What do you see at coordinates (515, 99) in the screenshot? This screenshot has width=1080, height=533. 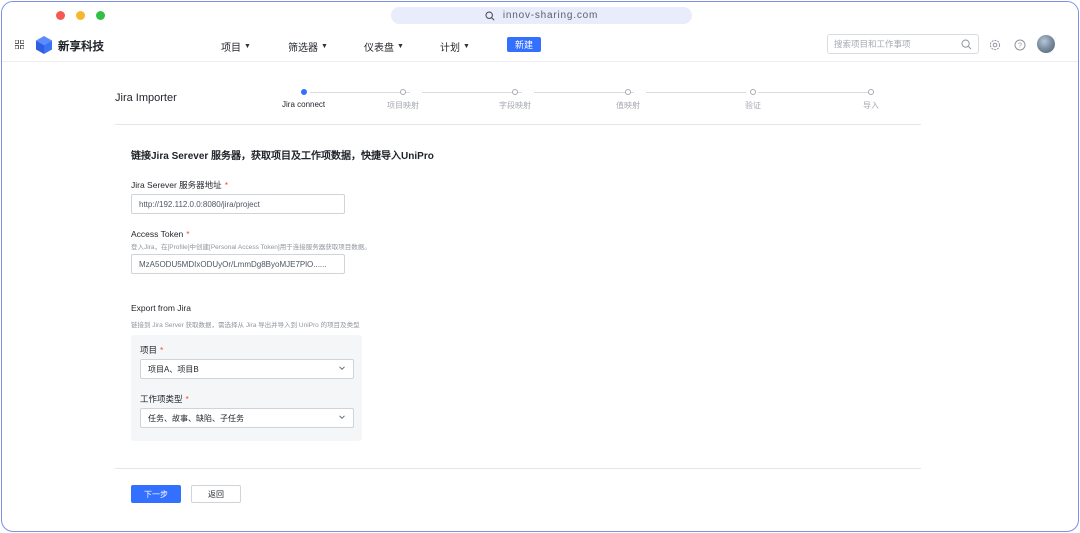 I see `step-field-mapping: 字段映射` at bounding box center [515, 99].